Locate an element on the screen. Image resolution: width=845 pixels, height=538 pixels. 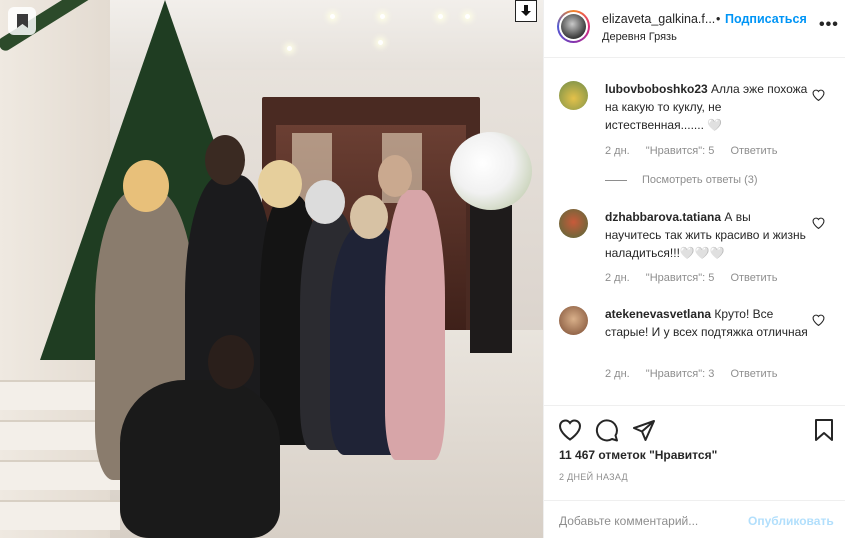
comment-username: lubovboboshko23 is located at coordinates (656, 89).